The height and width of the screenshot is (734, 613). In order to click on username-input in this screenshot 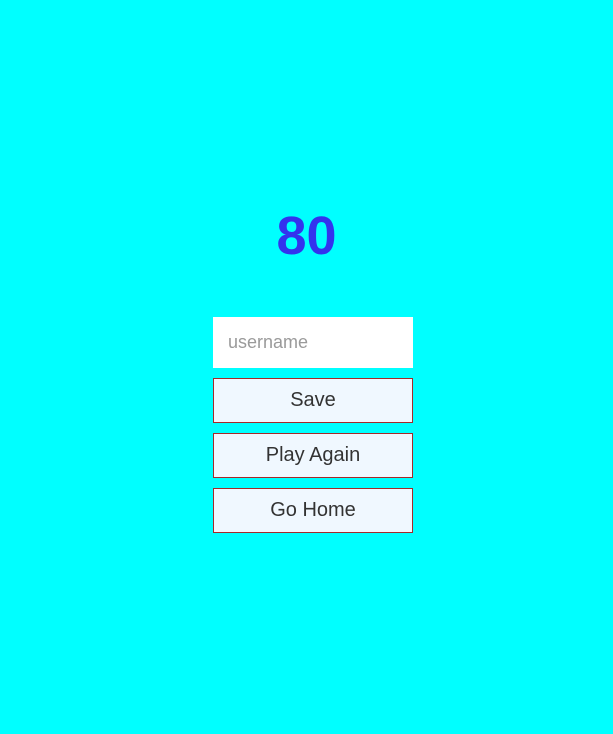, I will do `click(313, 342)`.